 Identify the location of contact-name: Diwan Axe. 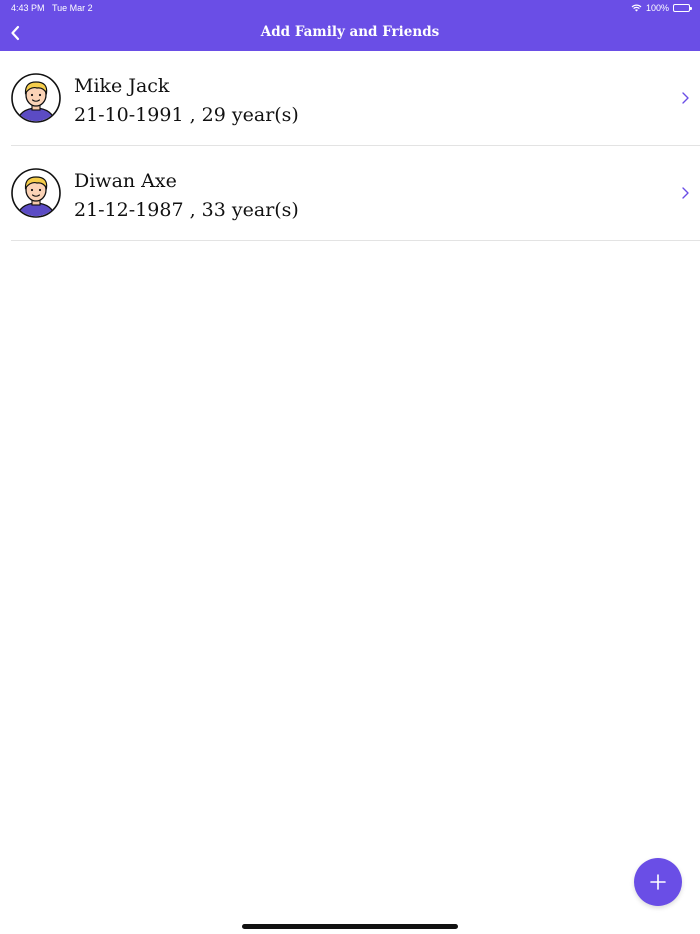
(125, 181).